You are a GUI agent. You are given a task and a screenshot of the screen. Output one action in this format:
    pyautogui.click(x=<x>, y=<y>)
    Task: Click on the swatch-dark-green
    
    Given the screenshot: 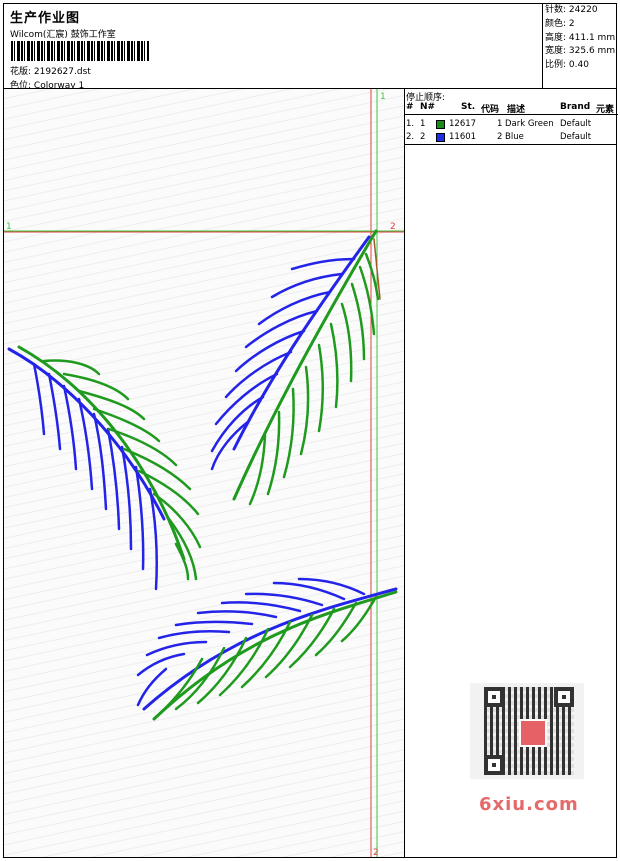 What is the action you would take?
    pyautogui.click(x=440, y=124)
    